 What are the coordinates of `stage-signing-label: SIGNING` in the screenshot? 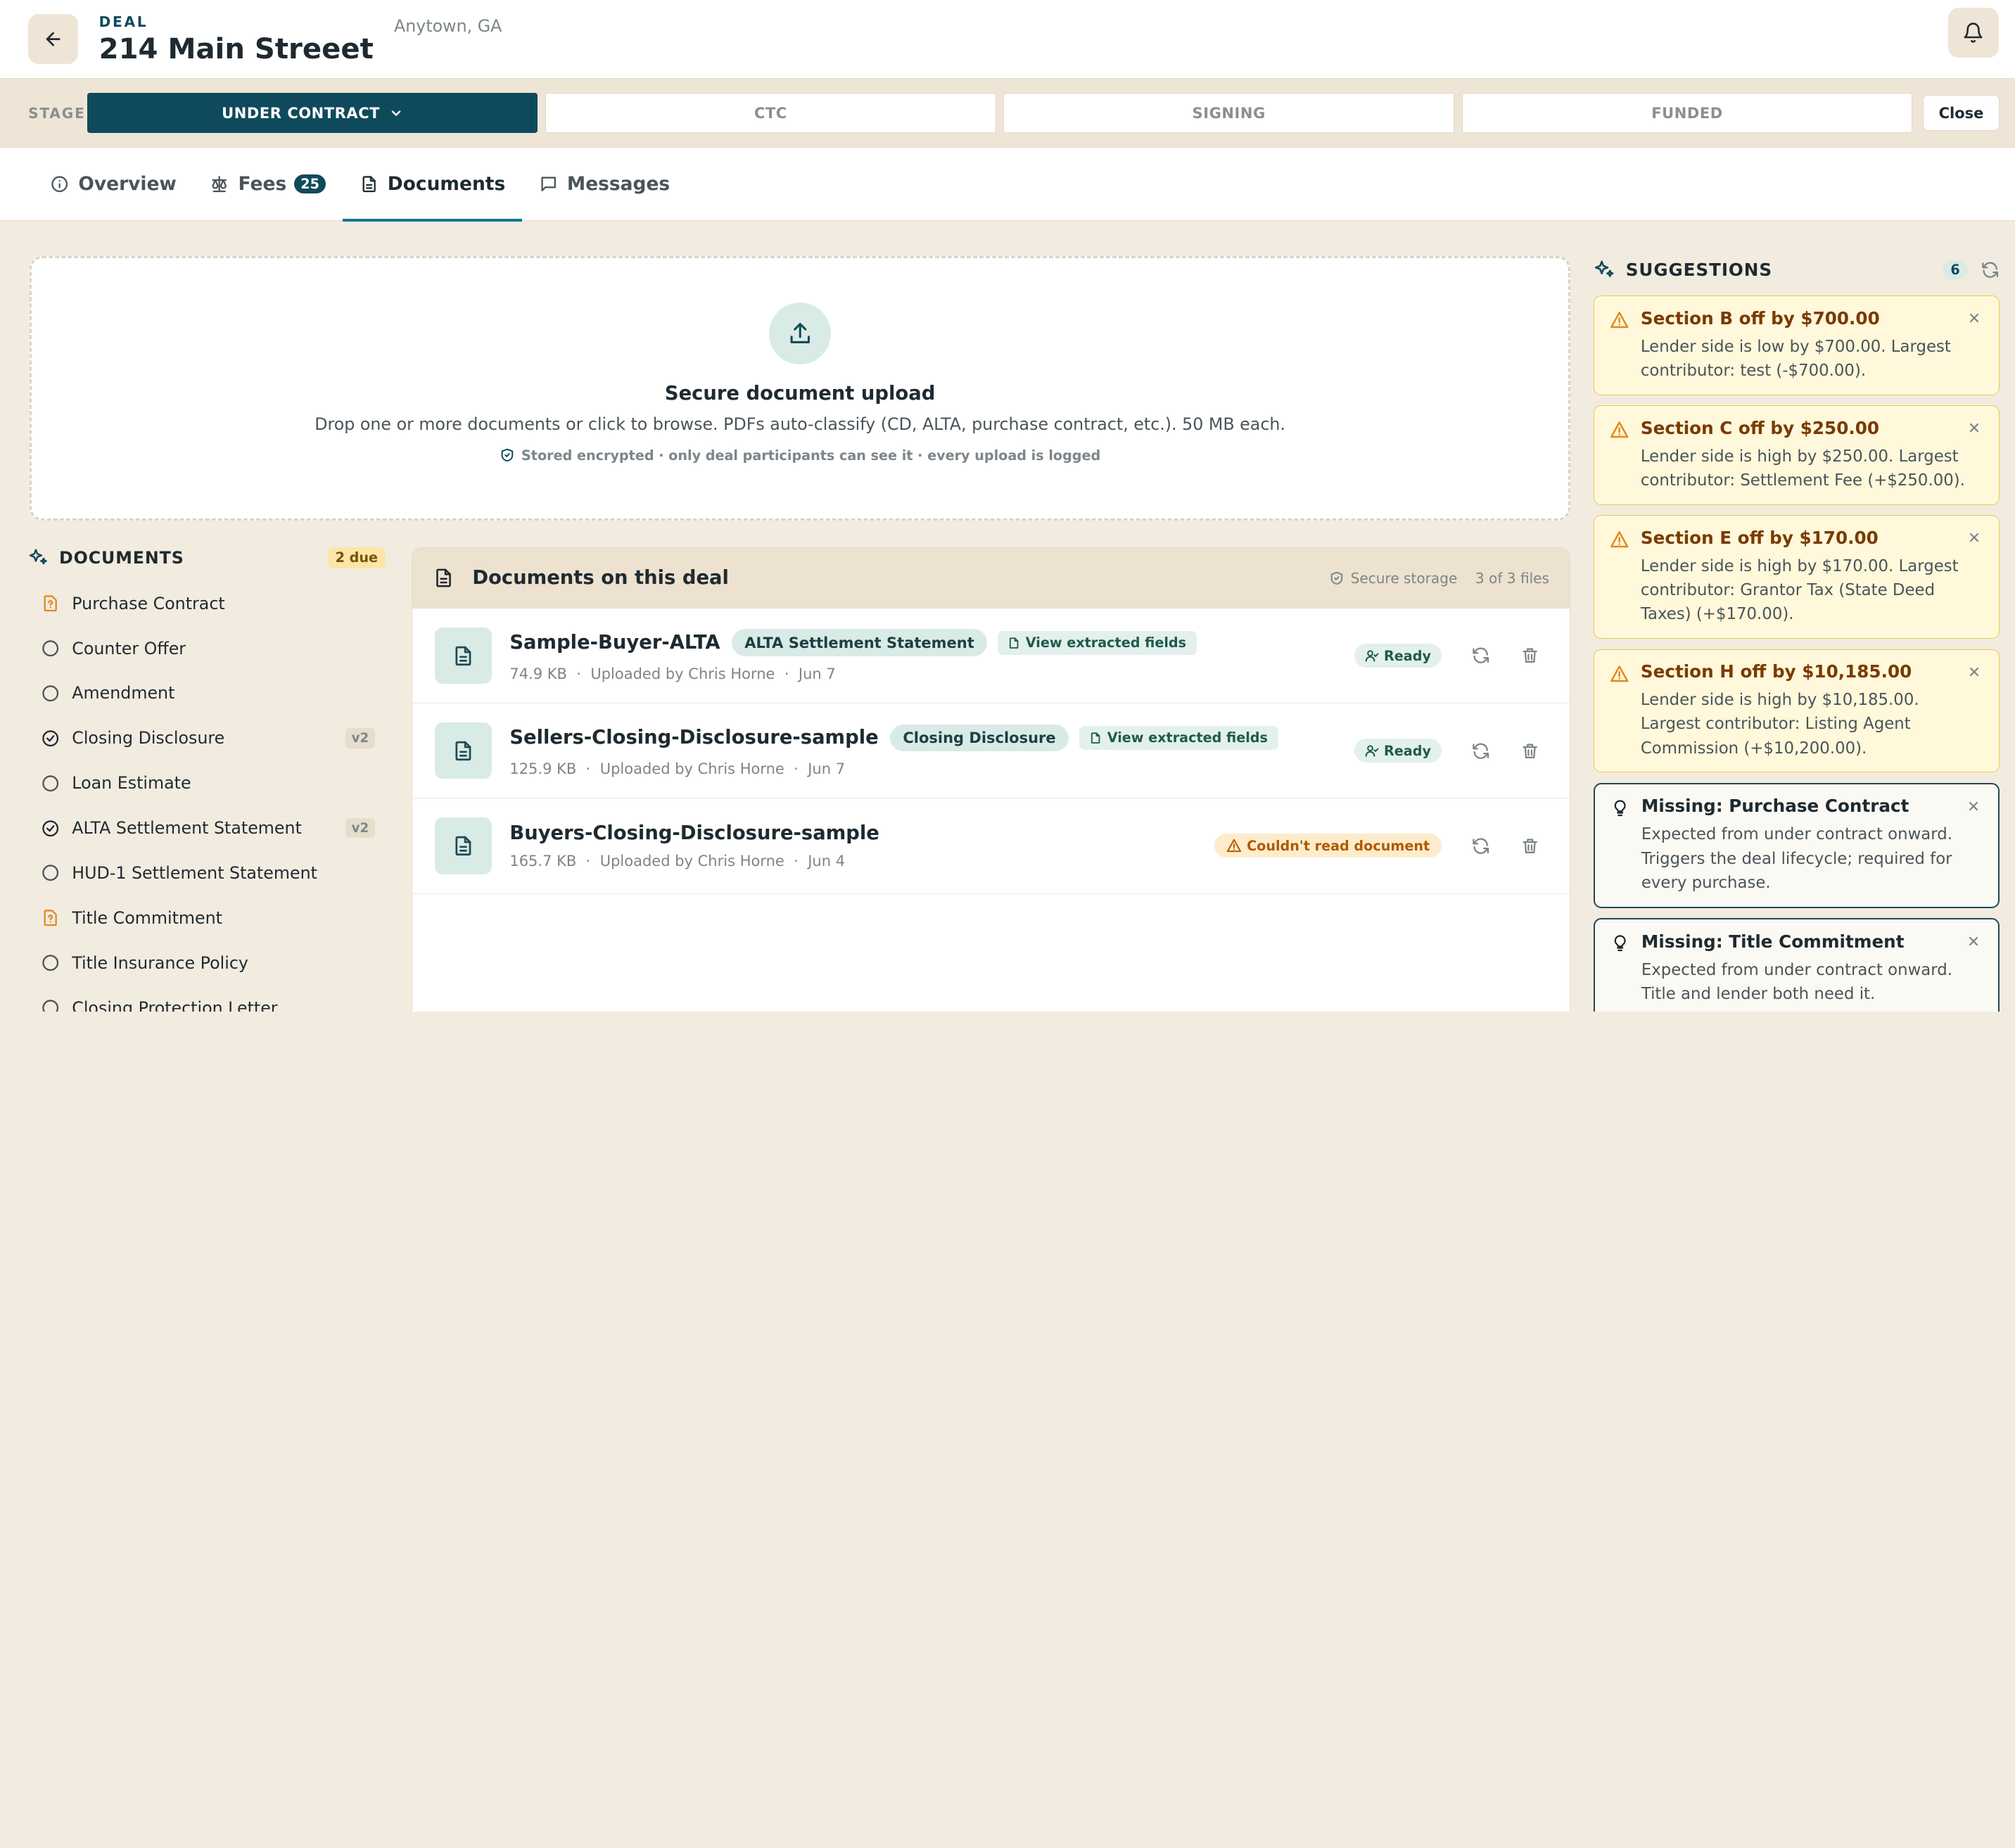 It's located at (1229, 113).